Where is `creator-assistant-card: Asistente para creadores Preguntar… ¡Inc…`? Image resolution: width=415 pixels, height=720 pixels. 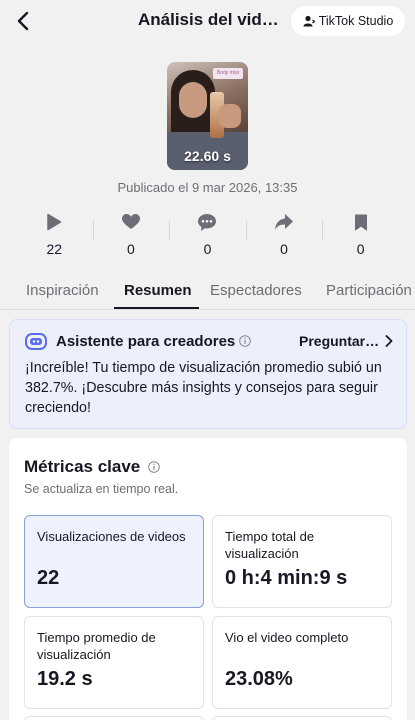 creator-assistant-card: Asistente para creadores Preguntar… ¡Inc… is located at coordinates (208, 374).